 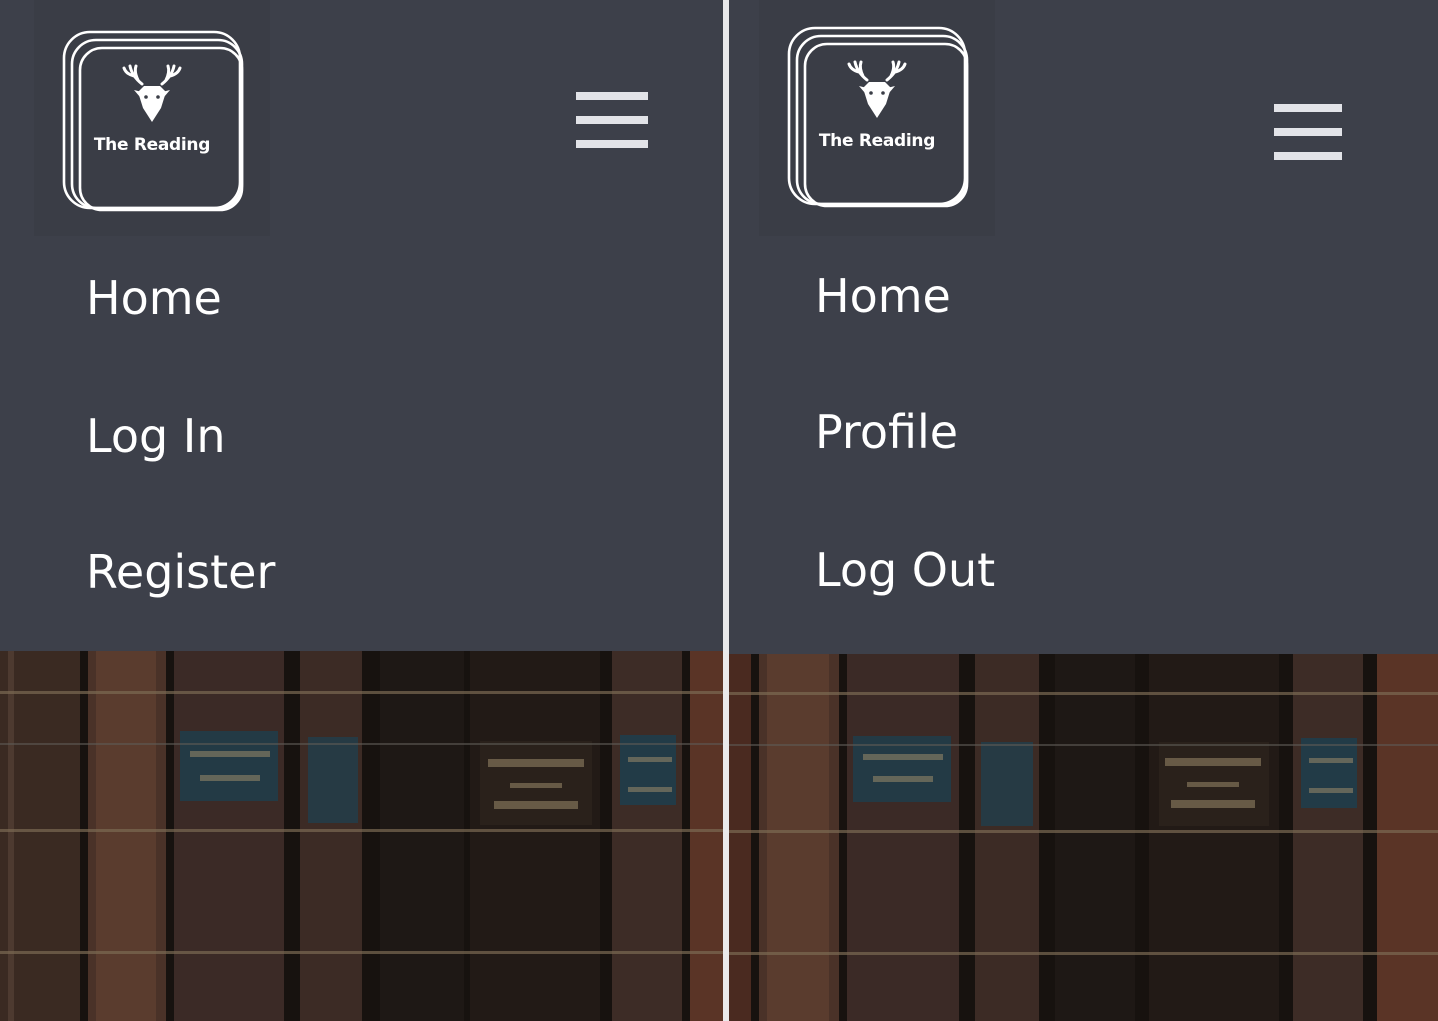 I want to click on nav-link-log-out: Log Out, so click(x=905, y=570).